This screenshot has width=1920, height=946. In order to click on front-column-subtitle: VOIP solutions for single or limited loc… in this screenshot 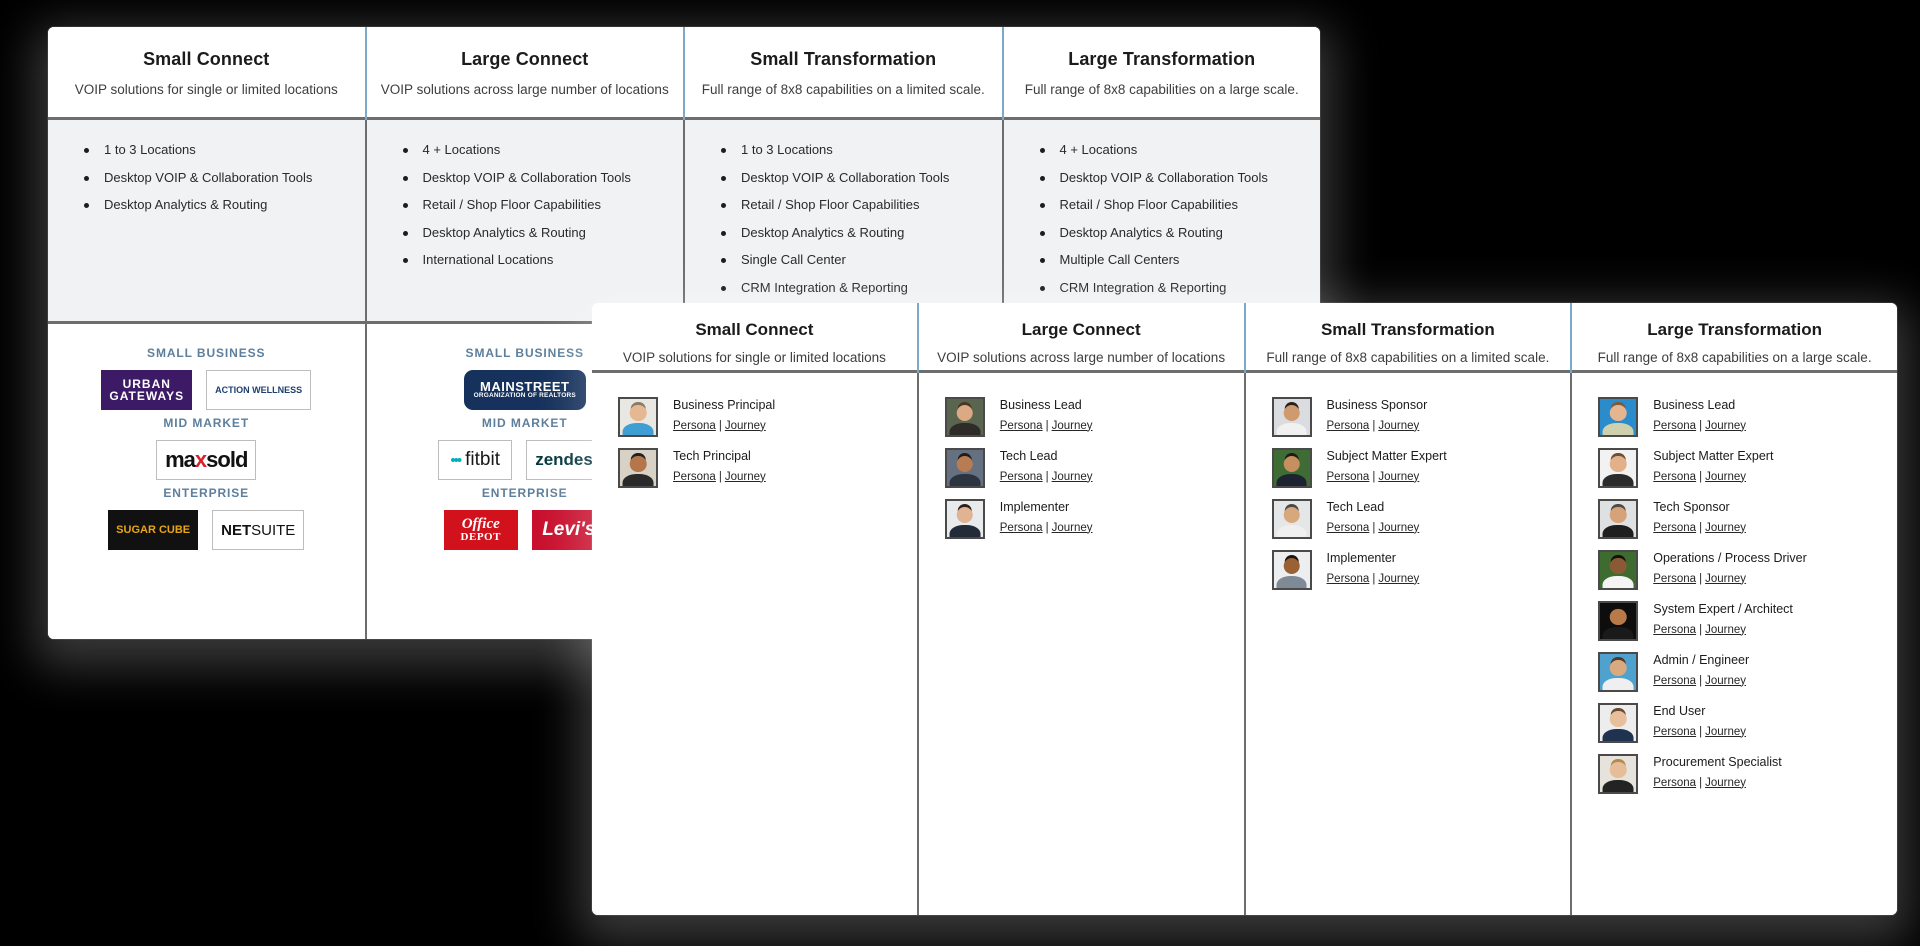, I will do `click(754, 357)`.